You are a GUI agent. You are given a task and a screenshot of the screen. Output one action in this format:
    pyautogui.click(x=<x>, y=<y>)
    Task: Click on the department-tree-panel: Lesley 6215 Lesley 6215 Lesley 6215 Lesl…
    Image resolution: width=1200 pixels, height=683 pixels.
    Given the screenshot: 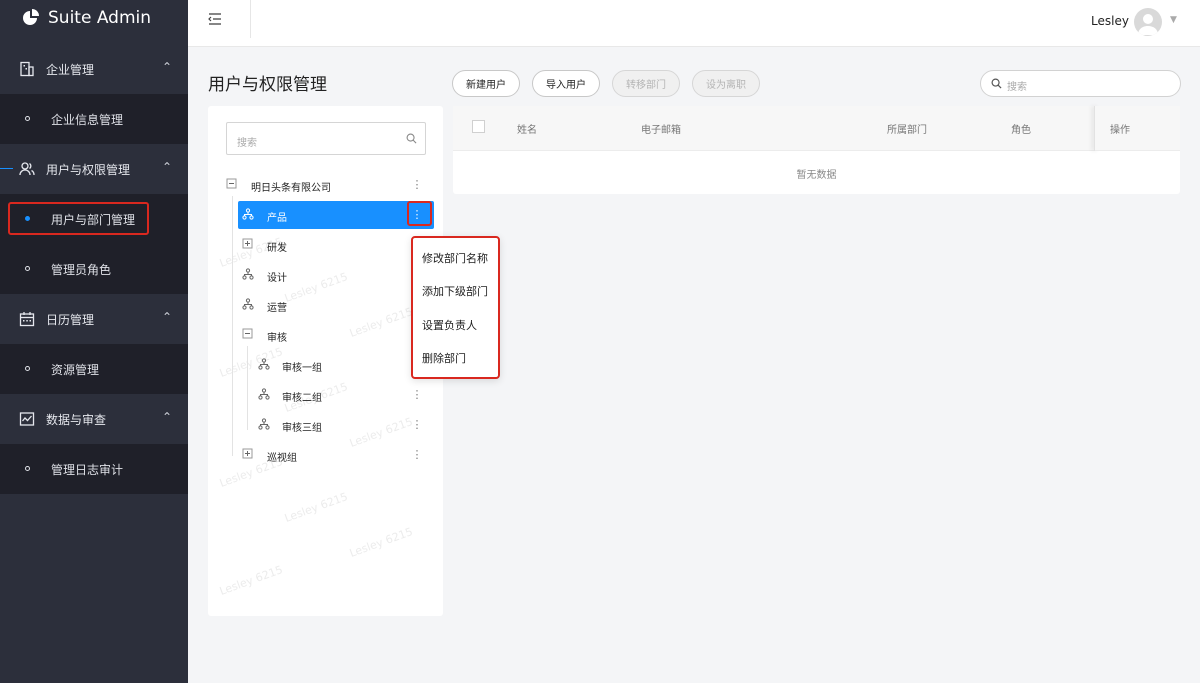 What is the action you would take?
    pyautogui.click(x=325, y=361)
    